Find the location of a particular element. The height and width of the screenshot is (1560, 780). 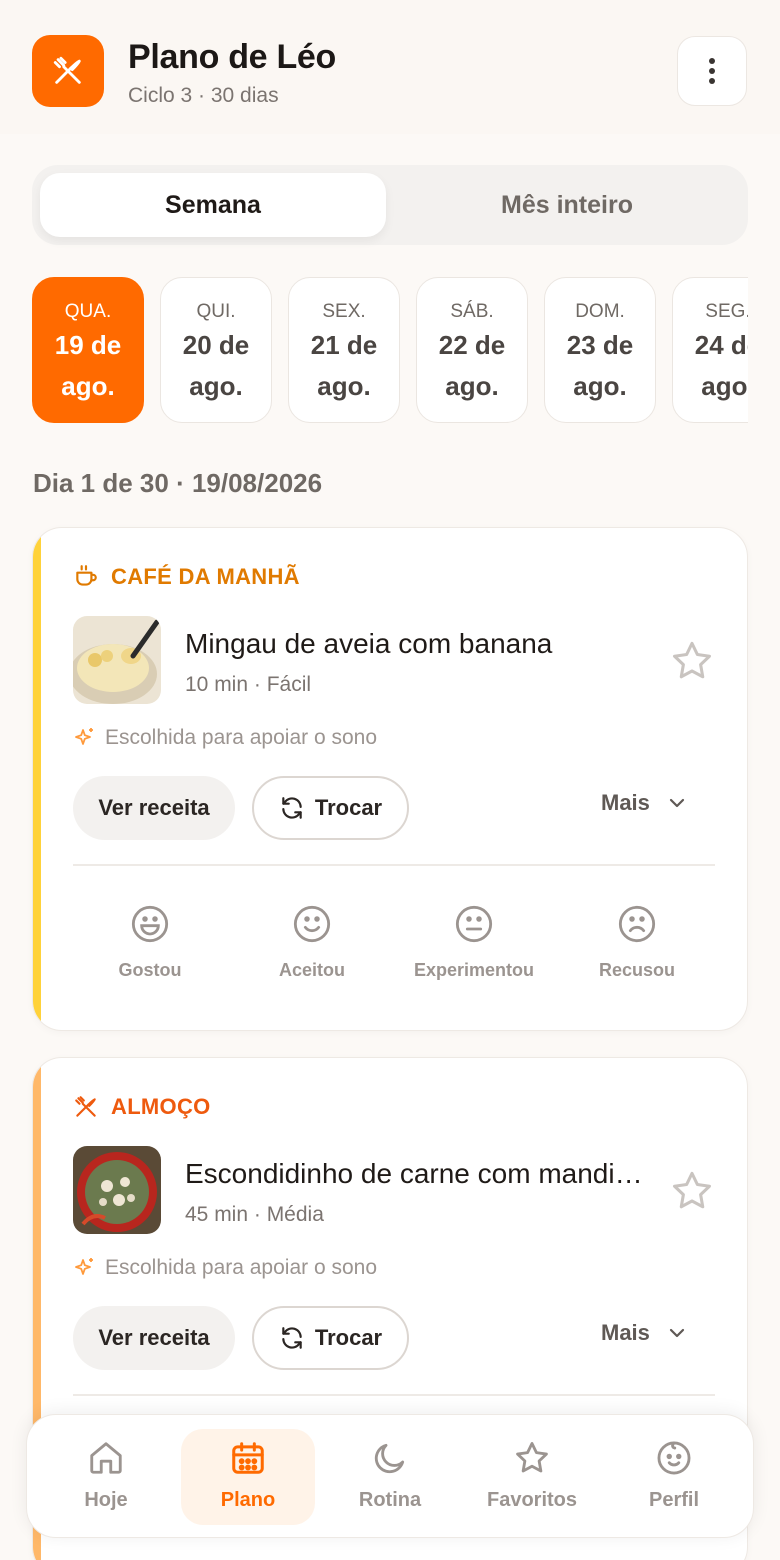

meal-category-label: ALMOÇO is located at coordinates (161, 1106).